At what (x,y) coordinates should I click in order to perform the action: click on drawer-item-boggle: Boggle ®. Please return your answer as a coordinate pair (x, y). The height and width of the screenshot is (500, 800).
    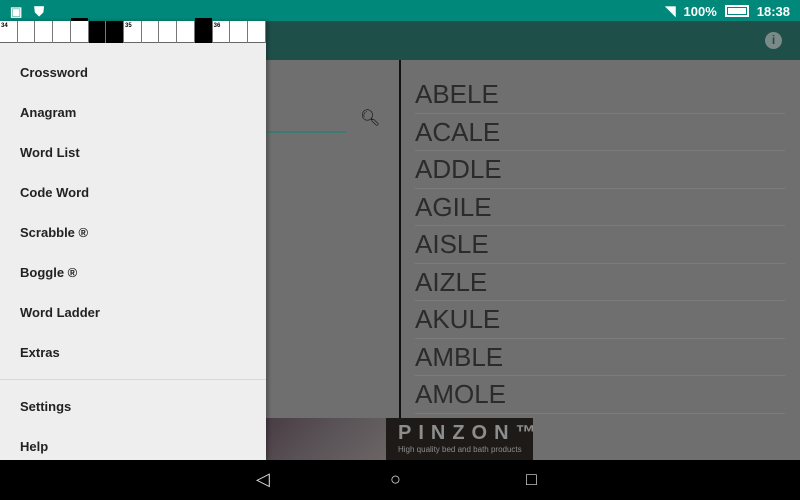
    Looking at the image, I should click on (133, 273).